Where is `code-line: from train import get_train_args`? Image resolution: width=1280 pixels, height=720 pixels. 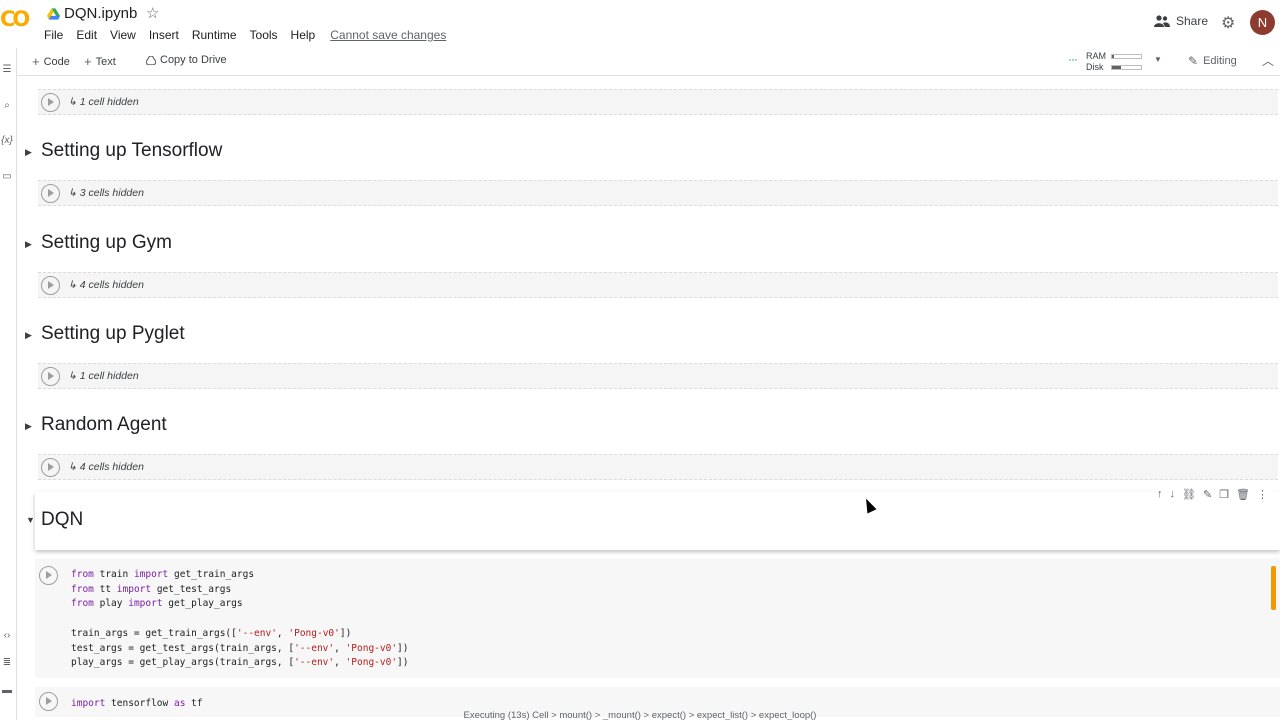
code-line: from train import get_train_args is located at coordinates (240, 575).